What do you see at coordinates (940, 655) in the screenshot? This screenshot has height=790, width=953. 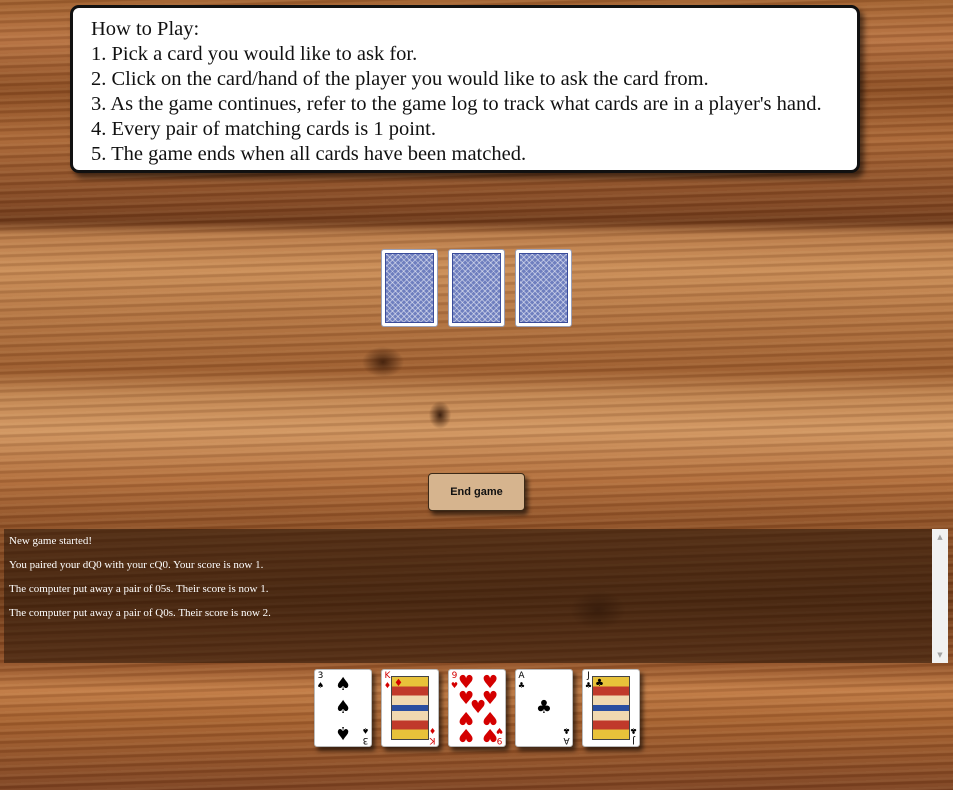 I see `scroll-down-icon: ▼` at bounding box center [940, 655].